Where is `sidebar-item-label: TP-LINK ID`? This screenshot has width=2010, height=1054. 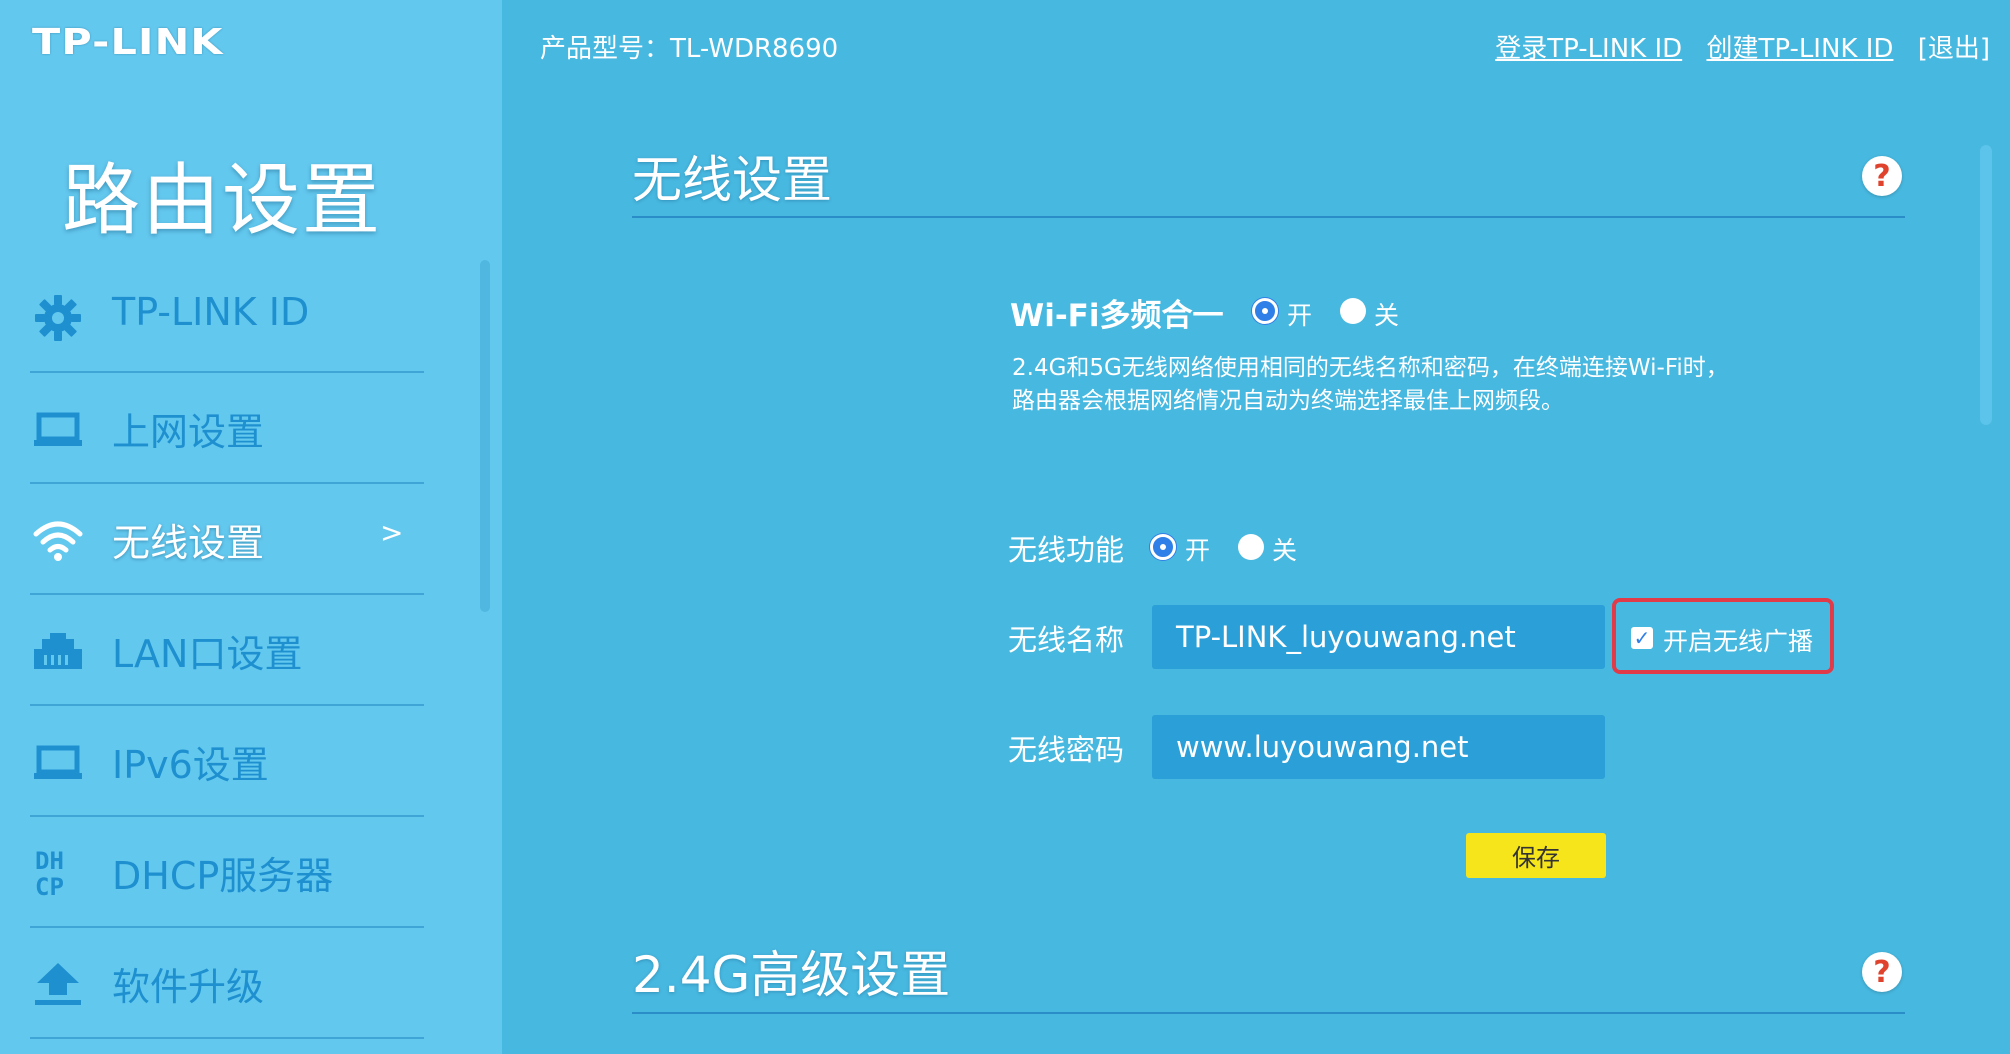
sidebar-item-label: TP-LINK ID is located at coordinates (211, 312).